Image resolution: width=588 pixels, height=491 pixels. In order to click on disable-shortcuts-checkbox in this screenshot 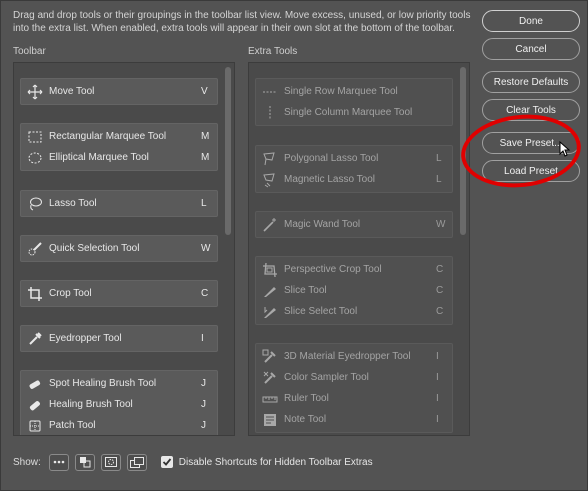, I will do `click(166, 462)`.